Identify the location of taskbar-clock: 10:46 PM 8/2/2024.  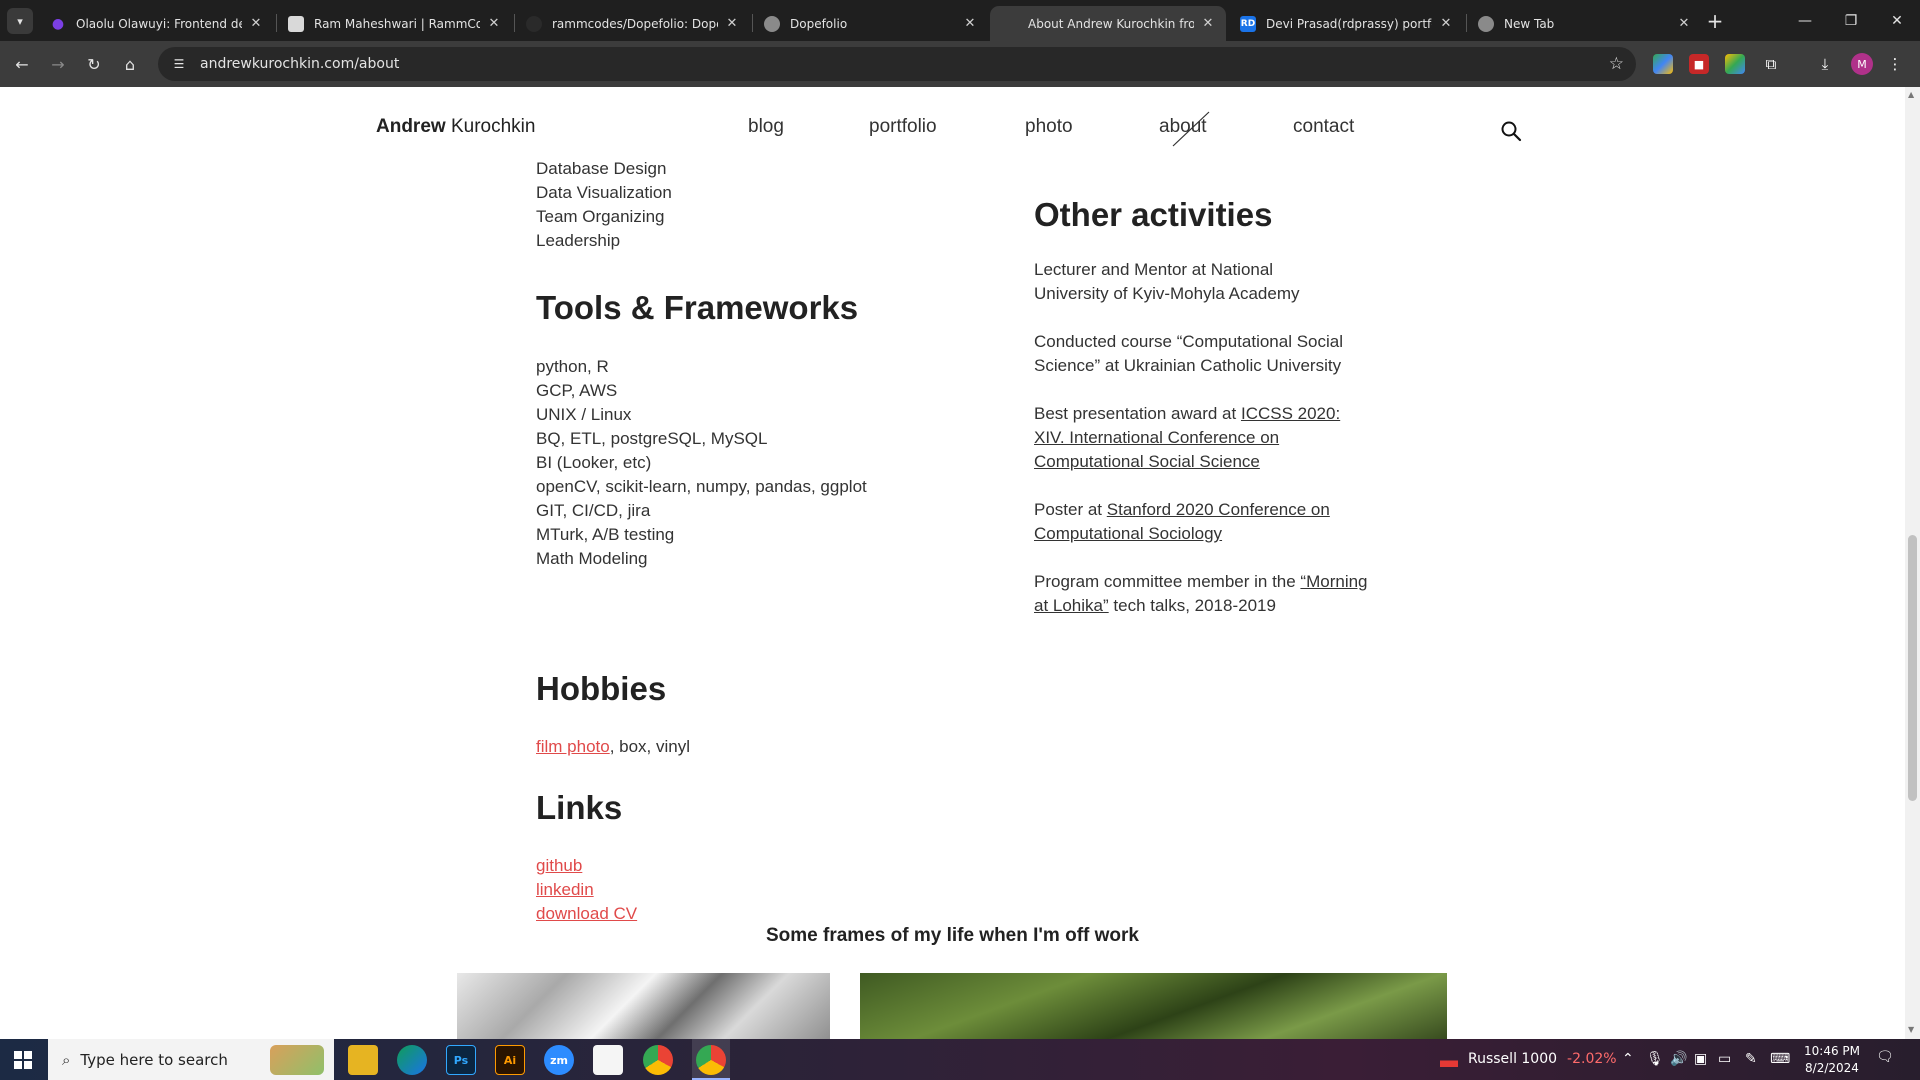
(1832, 1060).